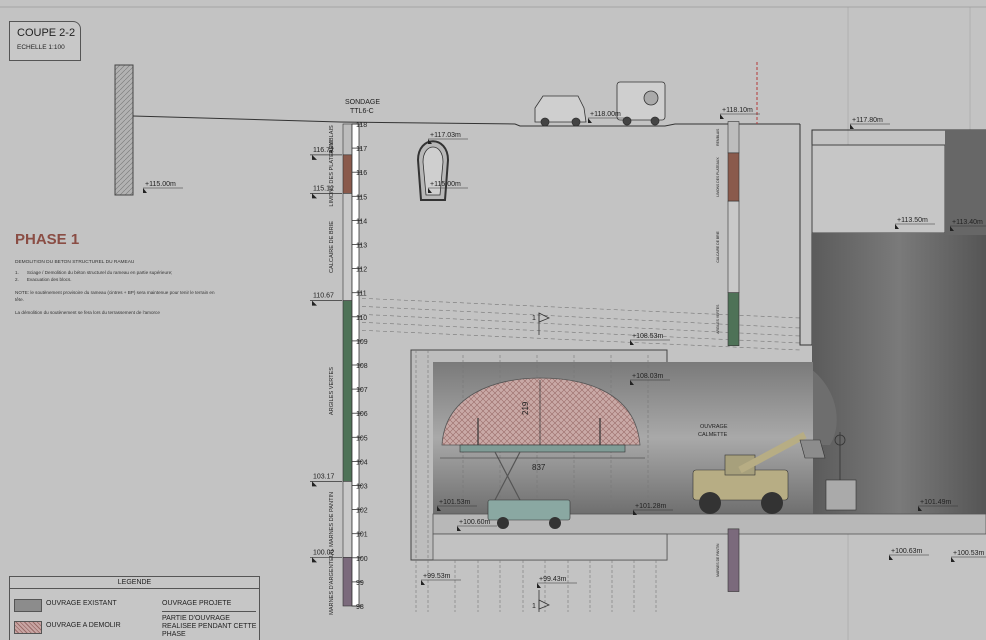  What do you see at coordinates (115, 280) in the screenshot?
I see `notes-step-2: 2. Evacuation des blocs.` at bounding box center [115, 280].